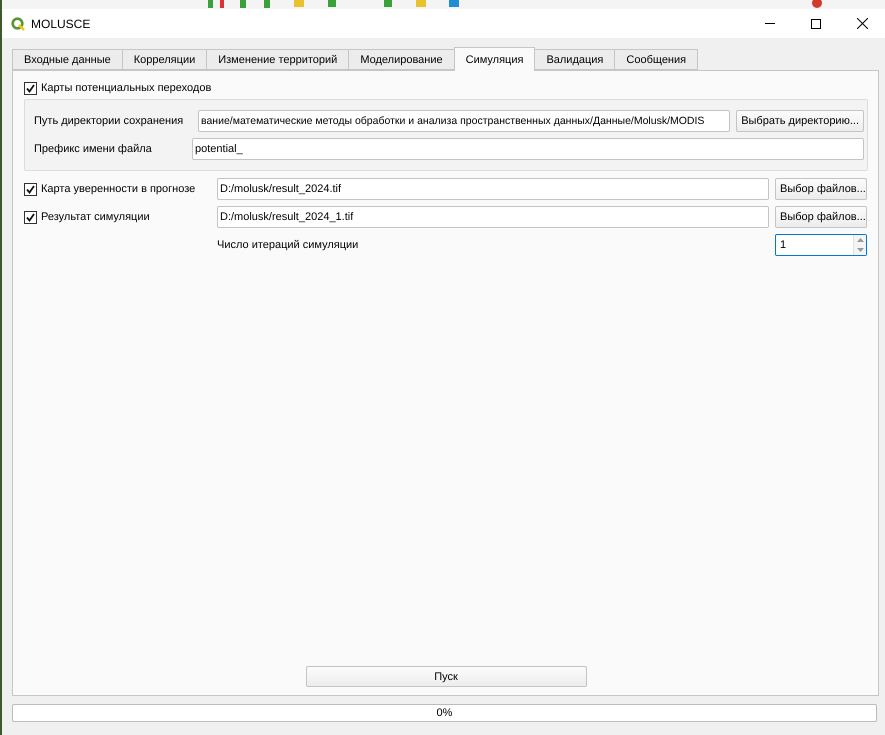 This screenshot has height=735, width=885. I want to click on progress-text: 0%, so click(444, 713).